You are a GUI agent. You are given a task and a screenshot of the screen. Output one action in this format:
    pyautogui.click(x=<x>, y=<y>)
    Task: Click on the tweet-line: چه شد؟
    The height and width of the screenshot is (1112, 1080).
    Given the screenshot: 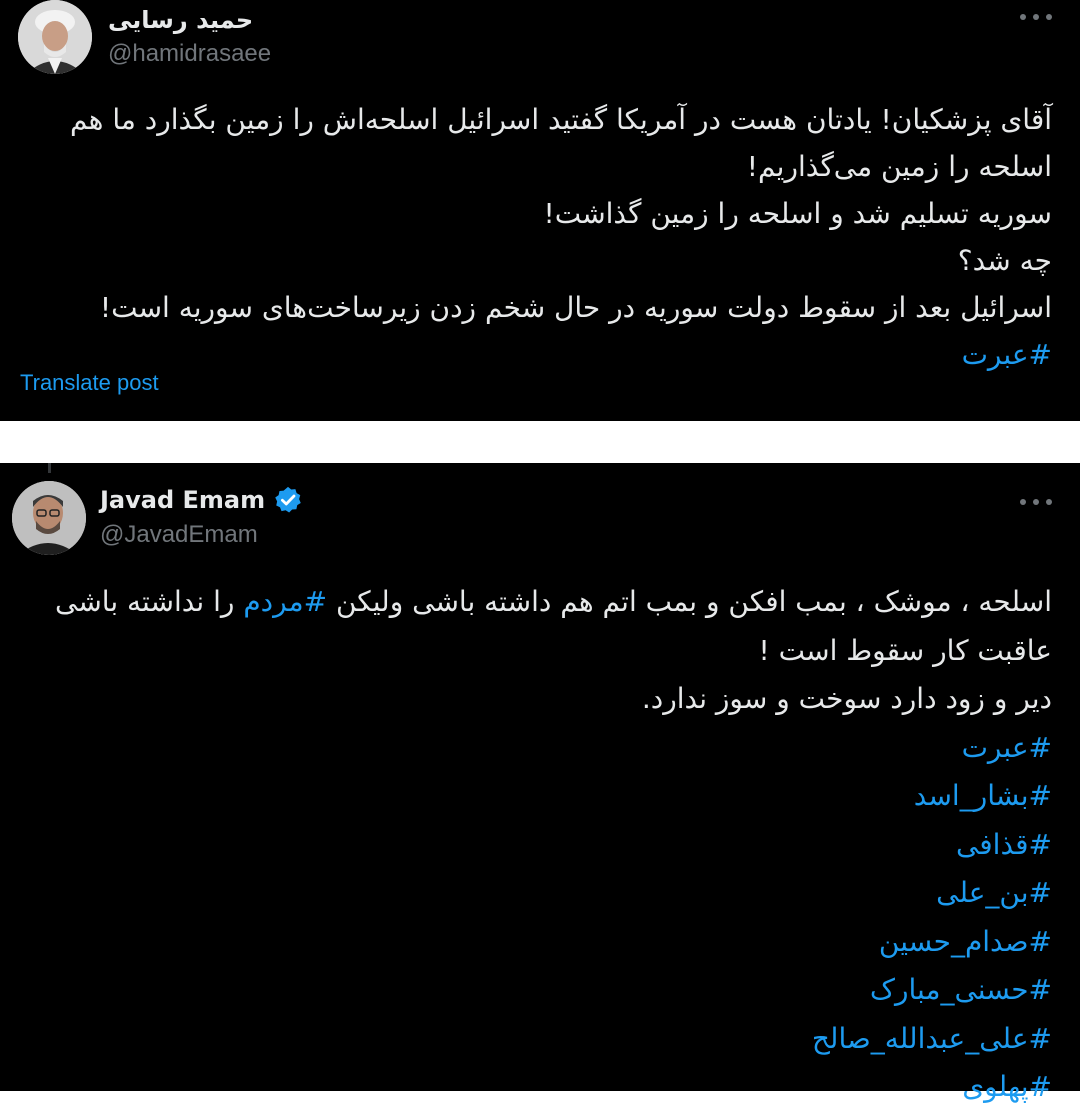 What is the action you would take?
    pyautogui.click(x=1004, y=260)
    